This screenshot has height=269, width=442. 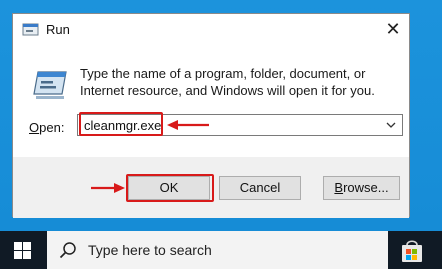 What do you see at coordinates (121, 124) in the screenshot?
I see `input-highlight-box` at bounding box center [121, 124].